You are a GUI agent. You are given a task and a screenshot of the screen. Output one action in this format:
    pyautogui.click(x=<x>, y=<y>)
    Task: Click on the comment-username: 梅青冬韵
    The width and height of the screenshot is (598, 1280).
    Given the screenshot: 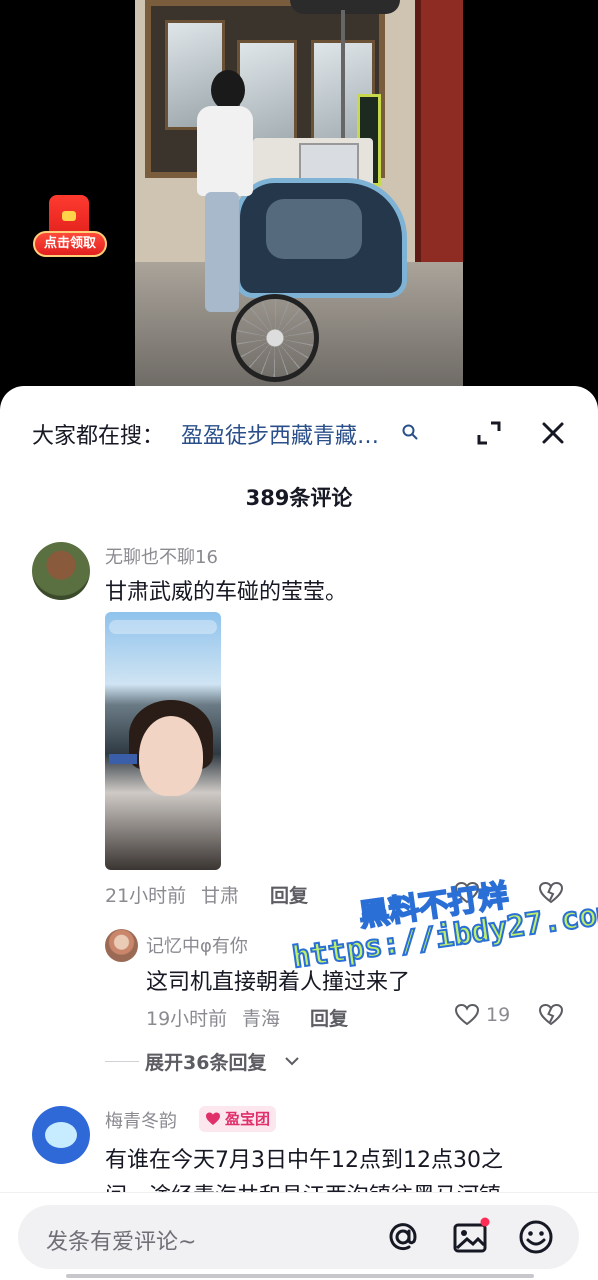 What is the action you would take?
    pyautogui.click(x=141, y=1120)
    